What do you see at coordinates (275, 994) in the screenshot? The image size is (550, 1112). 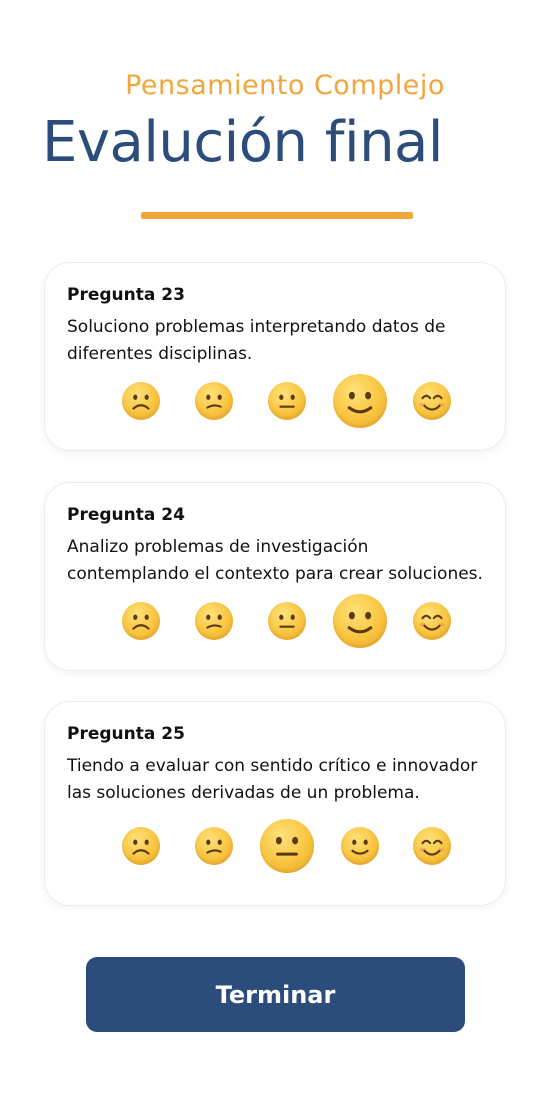 I see `finish-button: Terminar` at bounding box center [275, 994].